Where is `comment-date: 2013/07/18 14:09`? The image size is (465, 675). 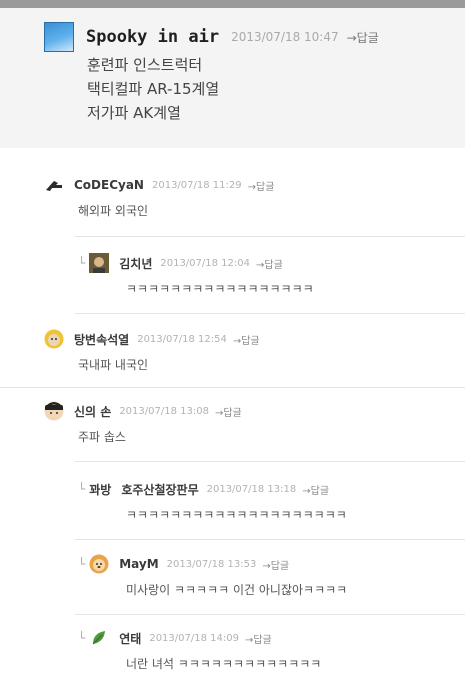
comment-date: 2013/07/18 14:09 is located at coordinates (194, 638).